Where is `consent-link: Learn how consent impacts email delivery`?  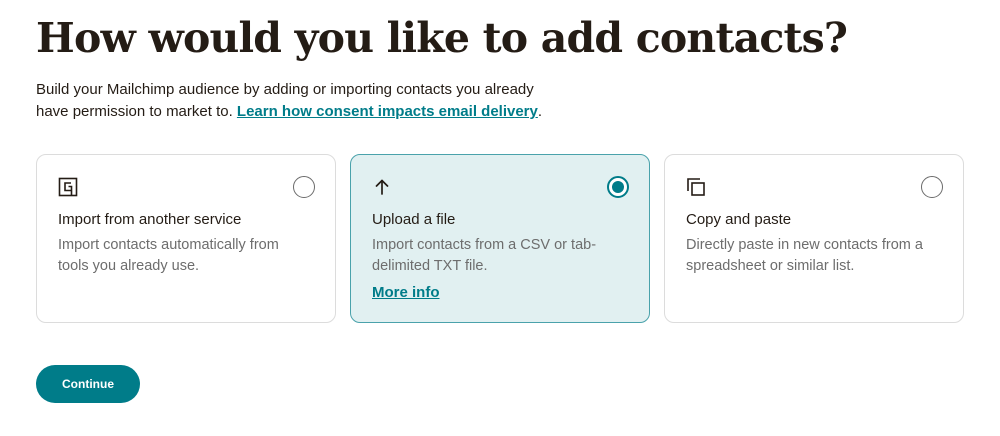 consent-link: Learn how consent impacts email delivery is located at coordinates (387, 111).